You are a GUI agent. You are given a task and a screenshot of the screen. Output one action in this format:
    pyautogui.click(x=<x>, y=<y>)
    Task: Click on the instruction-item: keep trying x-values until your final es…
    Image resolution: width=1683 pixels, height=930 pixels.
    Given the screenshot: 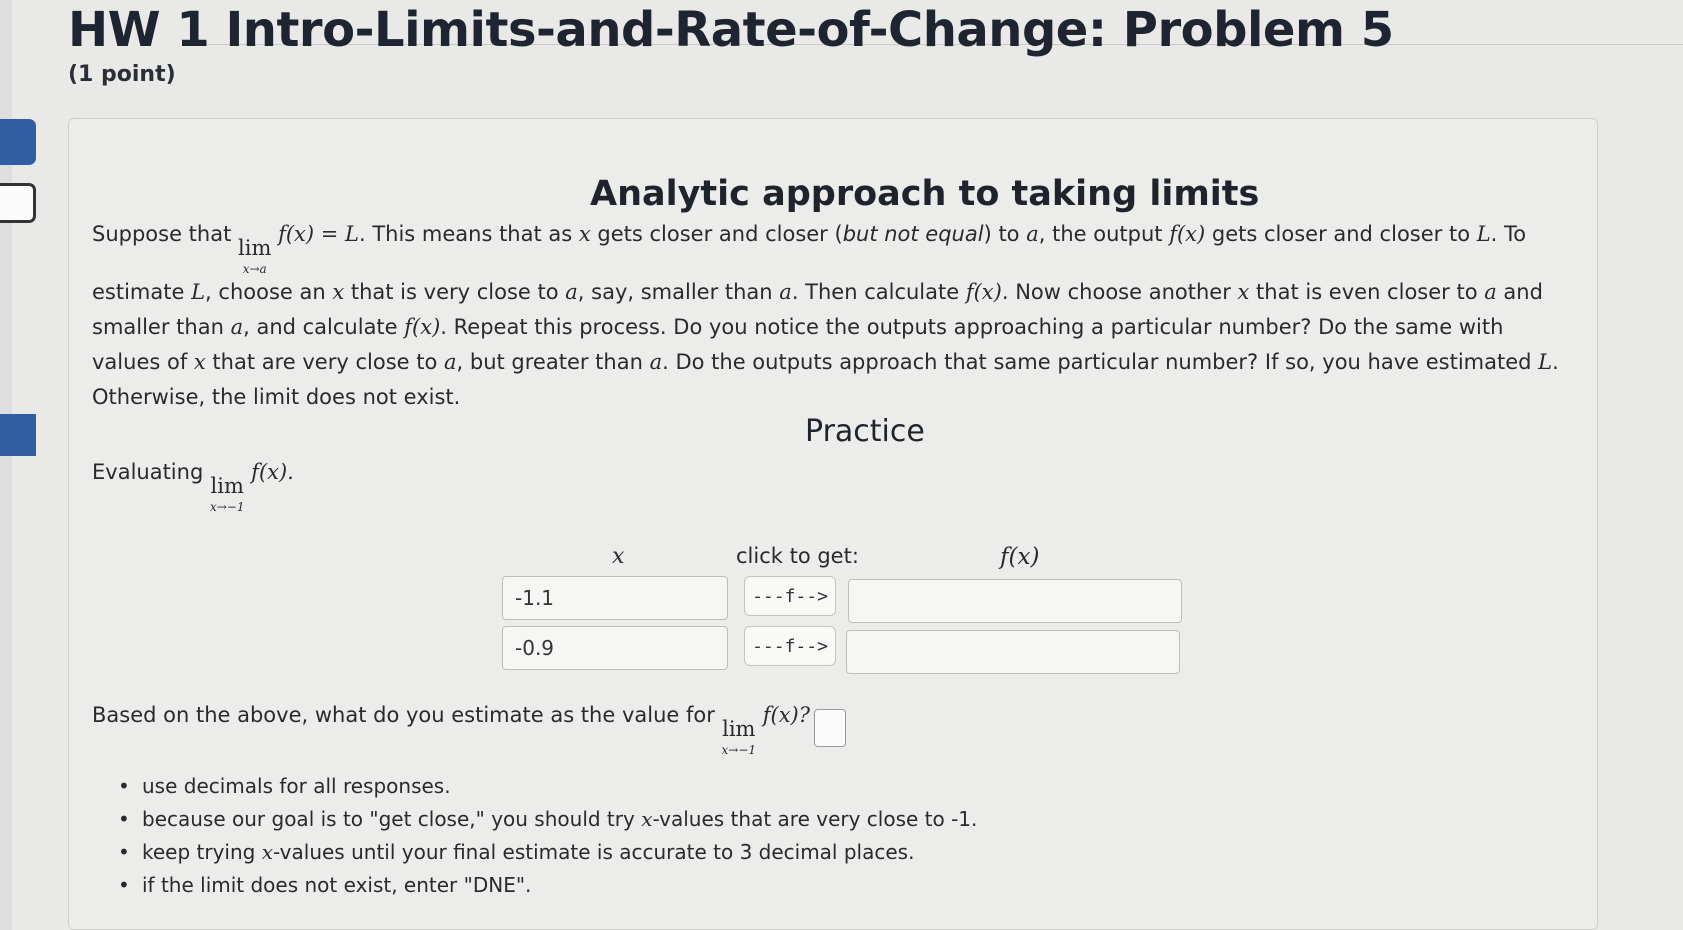 What is the action you would take?
    pyautogui.click(x=612, y=852)
    